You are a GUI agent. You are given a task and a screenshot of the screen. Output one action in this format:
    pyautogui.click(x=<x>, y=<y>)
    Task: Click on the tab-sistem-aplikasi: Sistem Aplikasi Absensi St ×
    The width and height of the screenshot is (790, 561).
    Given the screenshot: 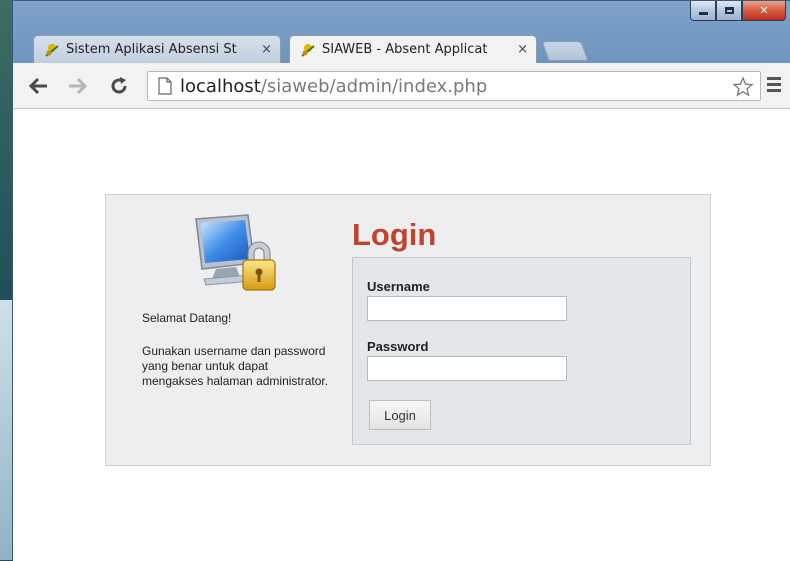 What is the action you would take?
    pyautogui.click(x=157, y=49)
    